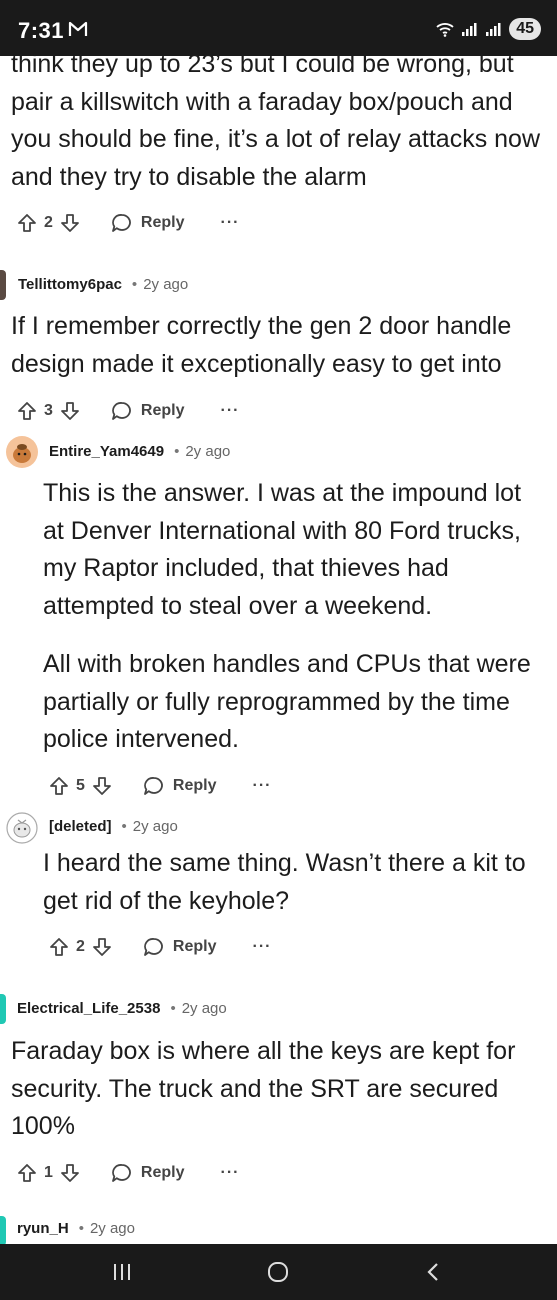 Image resolution: width=557 pixels, height=1300 pixels. What do you see at coordinates (445, 29) in the screenshot?
I see `wifi-icon` at bounding box center [445, 29].